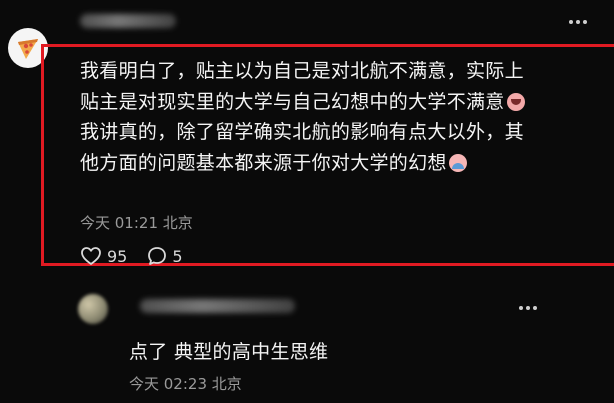  What do you see at coordinates (93, 309) in the screenshot?
I see `reply-avatar` at bounding box center [93, 309].